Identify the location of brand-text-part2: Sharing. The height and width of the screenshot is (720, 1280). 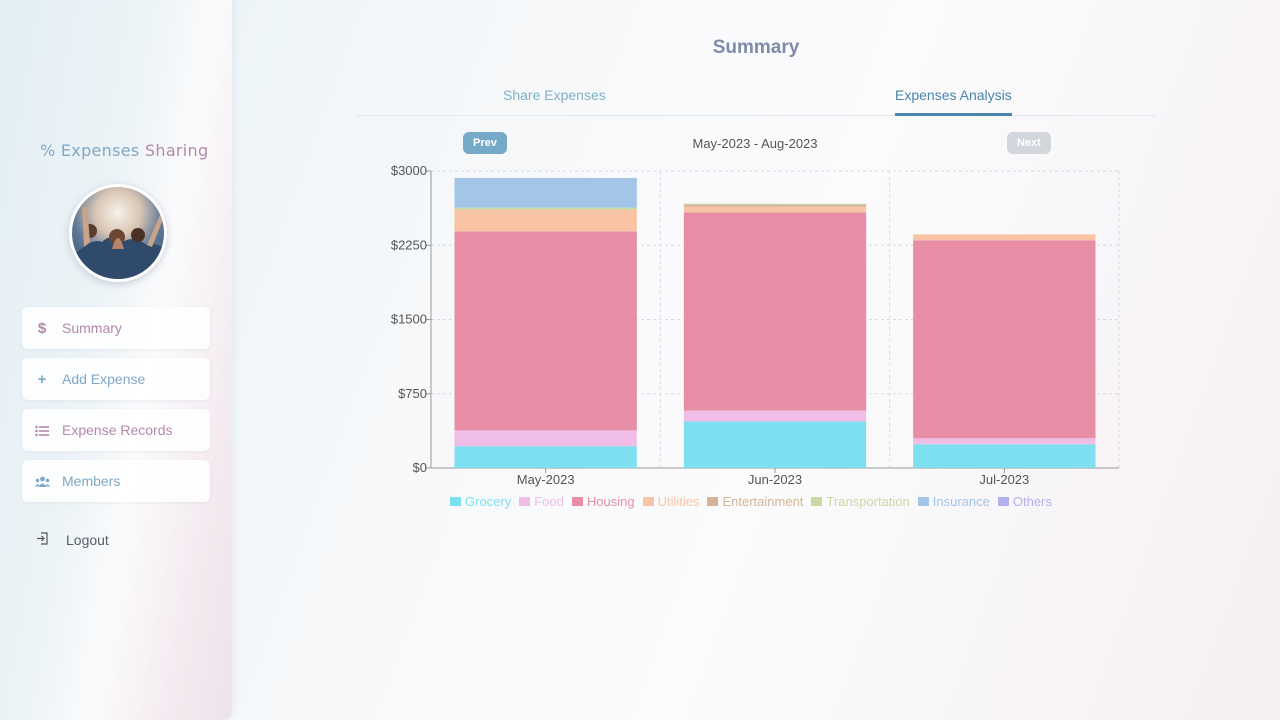
(176, 150).